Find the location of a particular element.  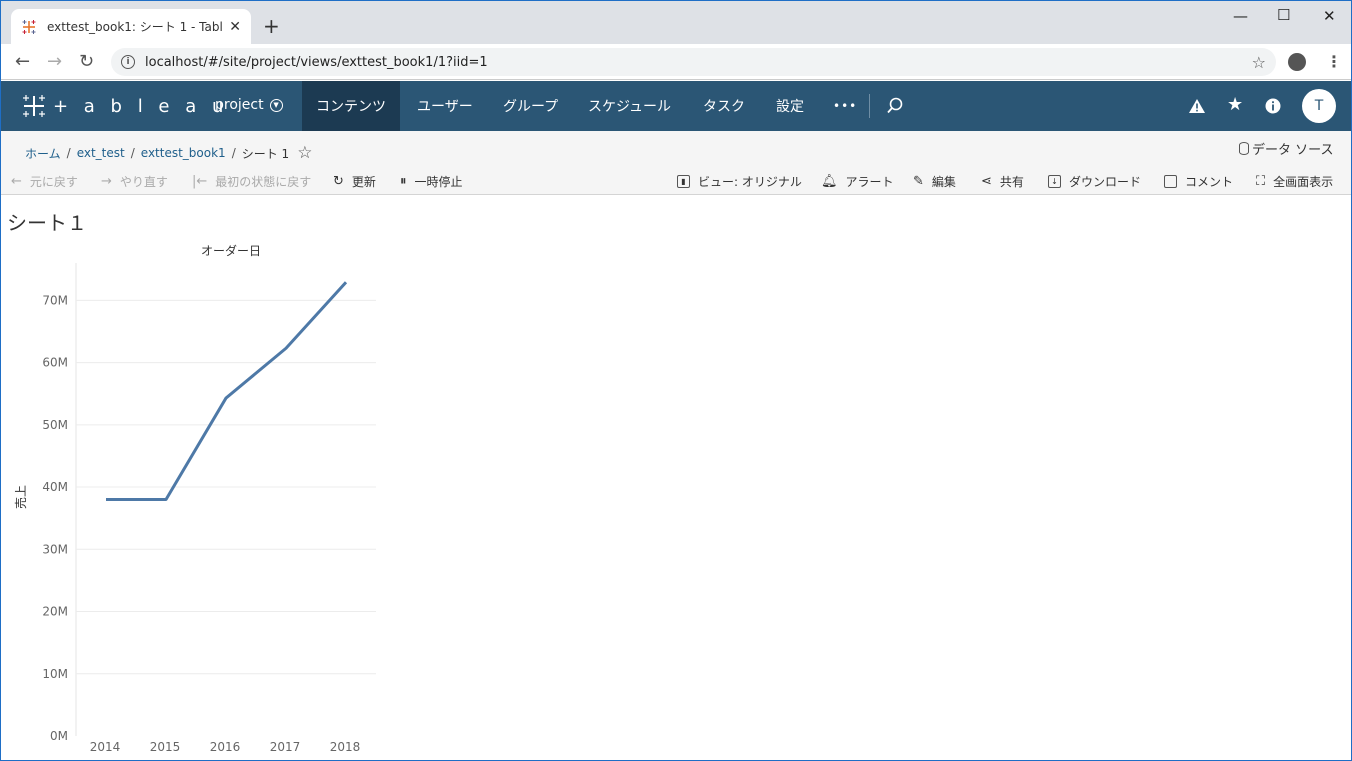

fullscreen-icon: ⛶ is located at coordinates (1261, 181).